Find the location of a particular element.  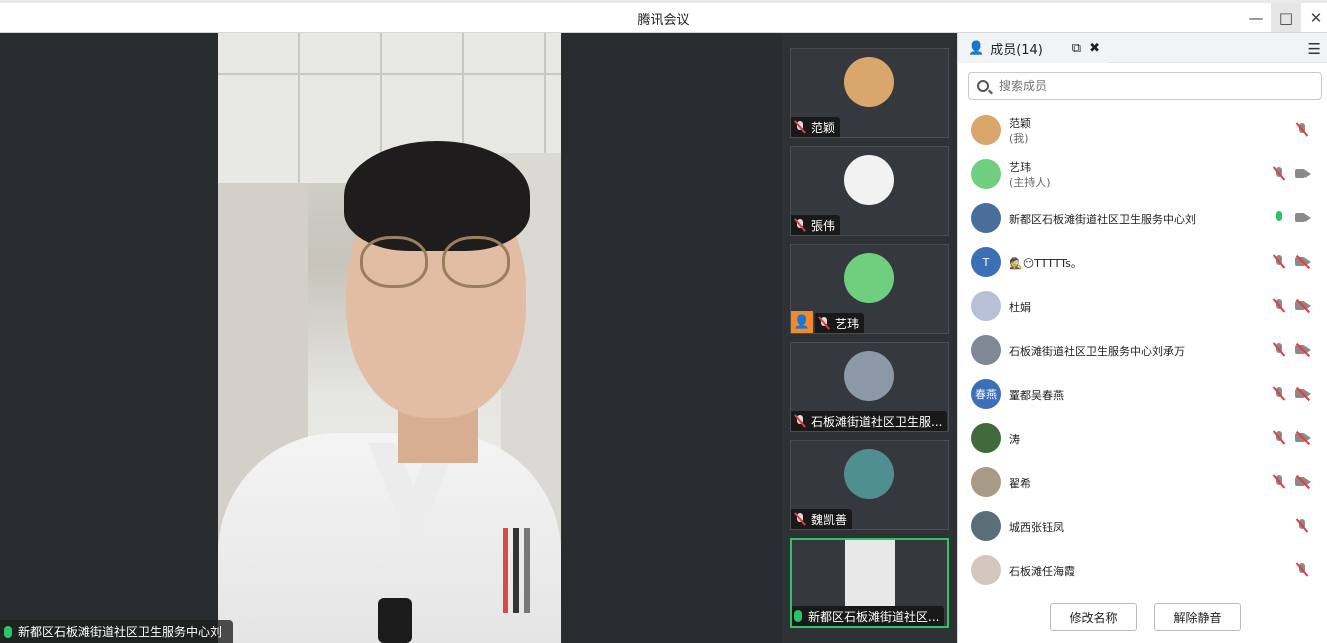

member-row: 石板滩任海霞 is located at coordinates (1142, 570).